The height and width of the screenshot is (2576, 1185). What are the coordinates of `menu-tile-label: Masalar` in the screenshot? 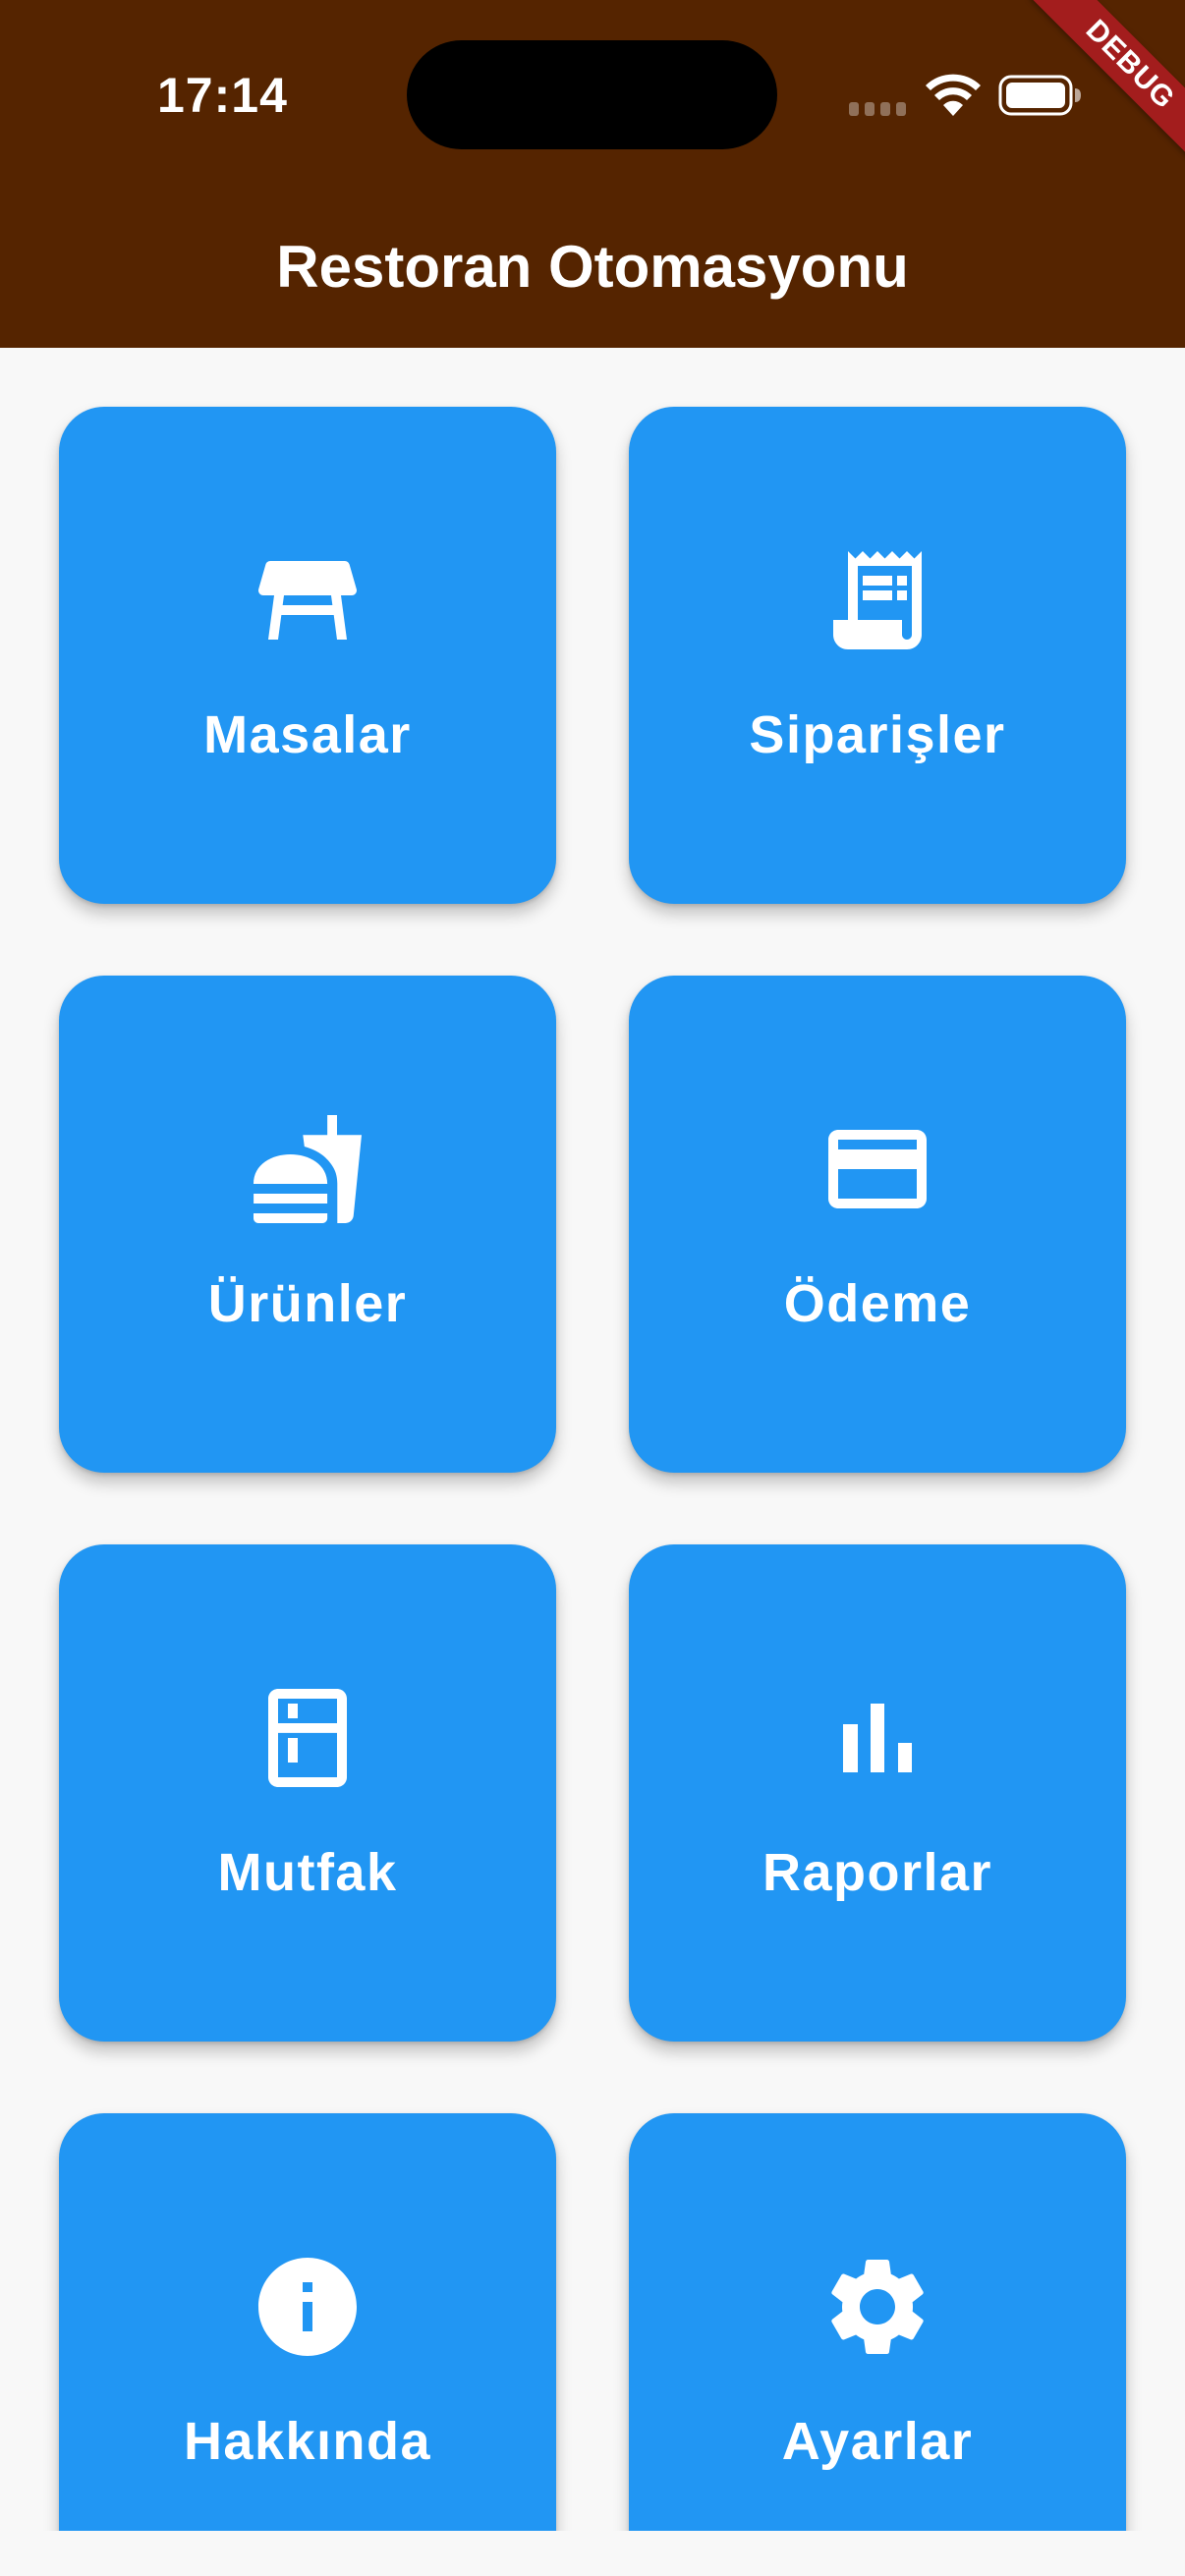 It's located at (308, 734).